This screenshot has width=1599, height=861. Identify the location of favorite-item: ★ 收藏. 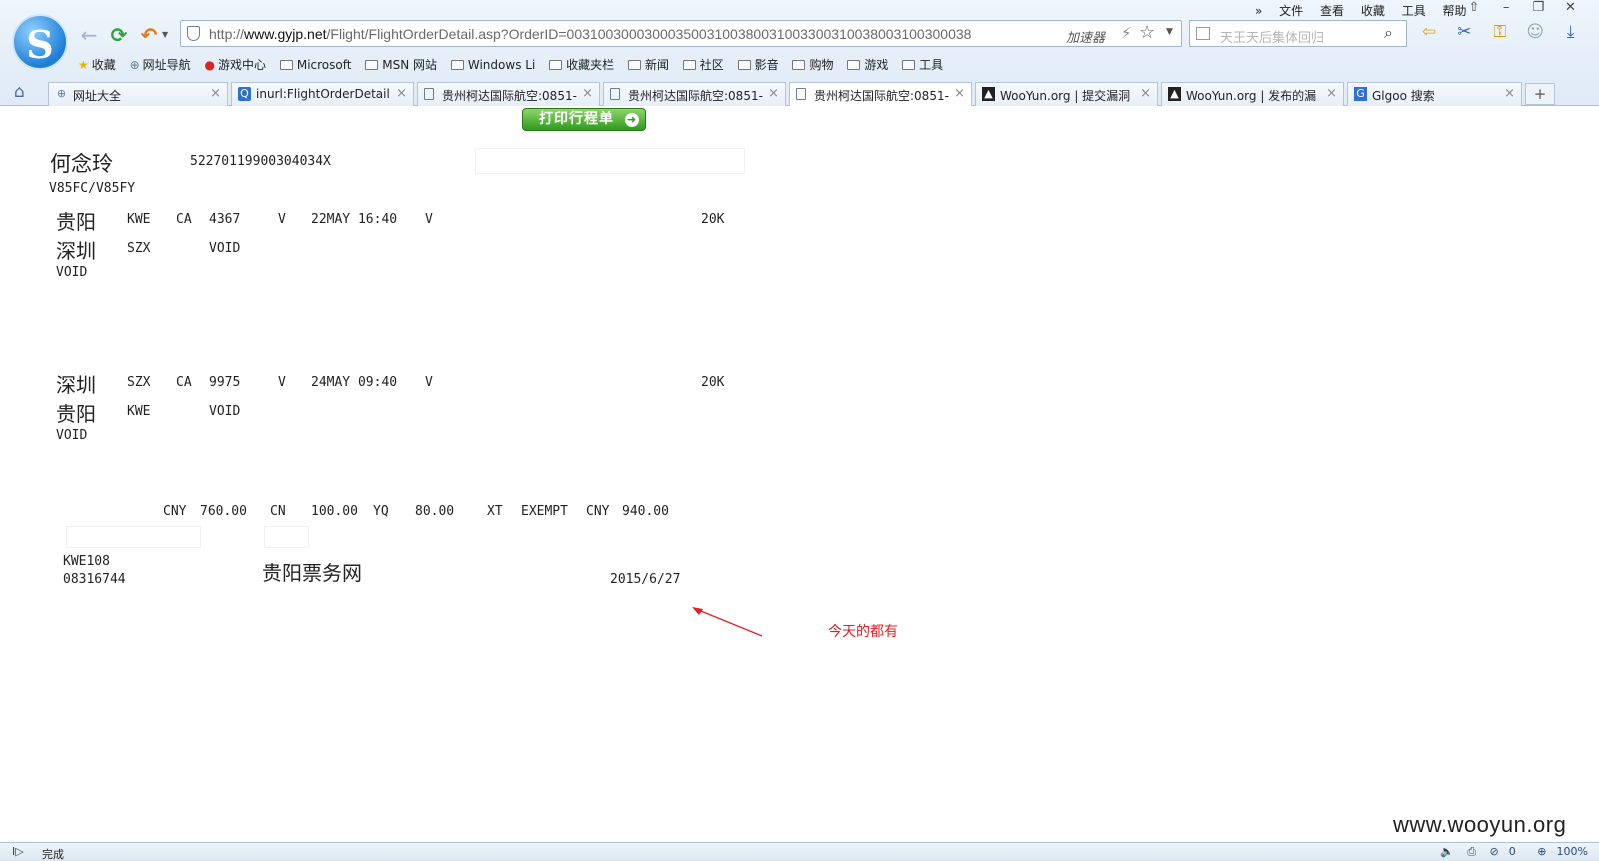
(97, 64).